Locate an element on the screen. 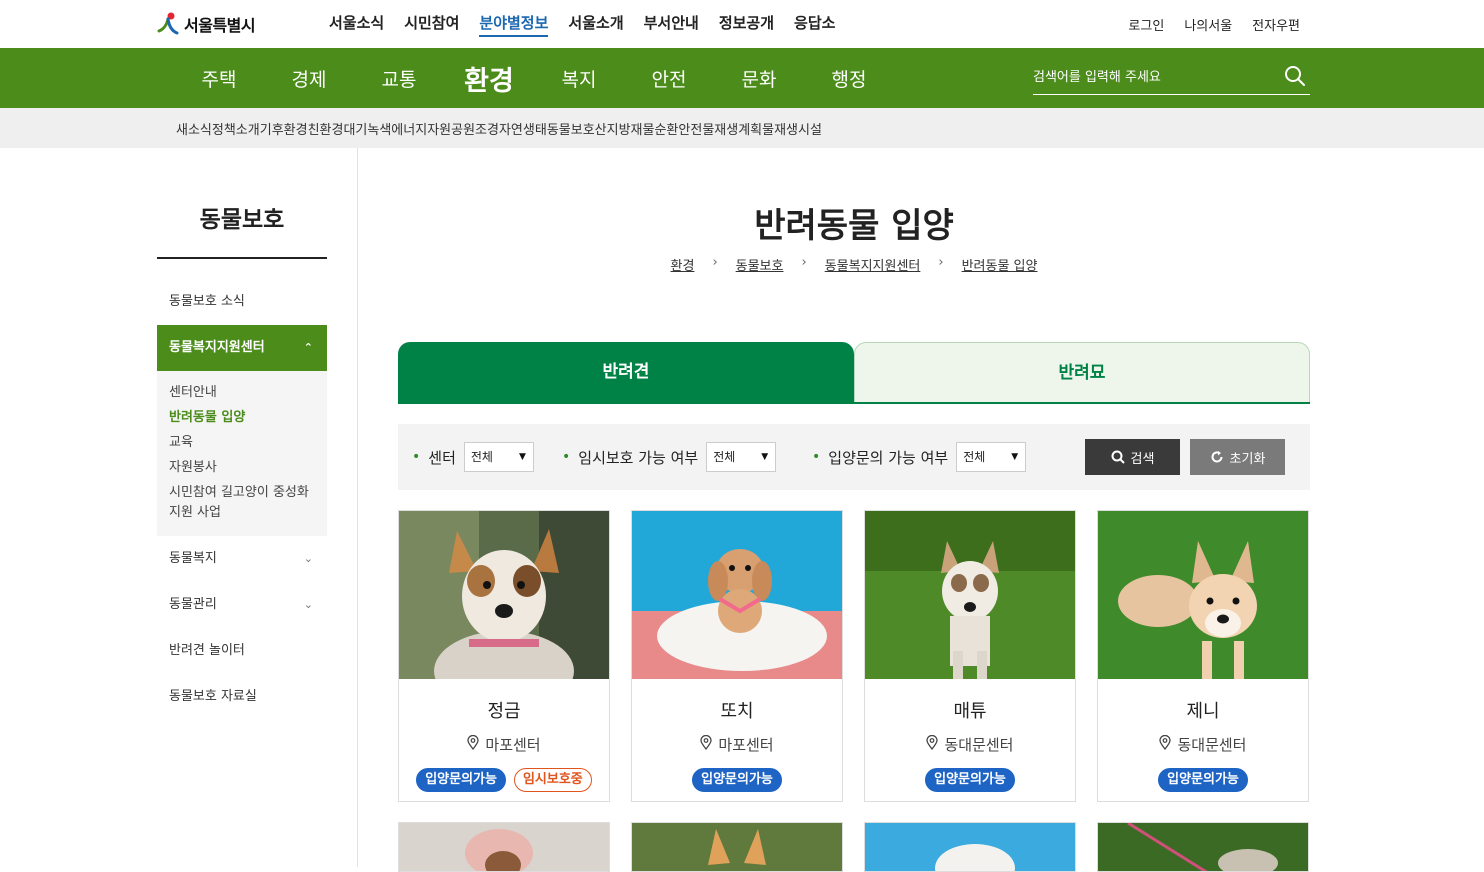 Image resolution: width=1484 pixels, height=872 pixels. seoul-logo: 서울특별시 is located at coordinates (206, 24).